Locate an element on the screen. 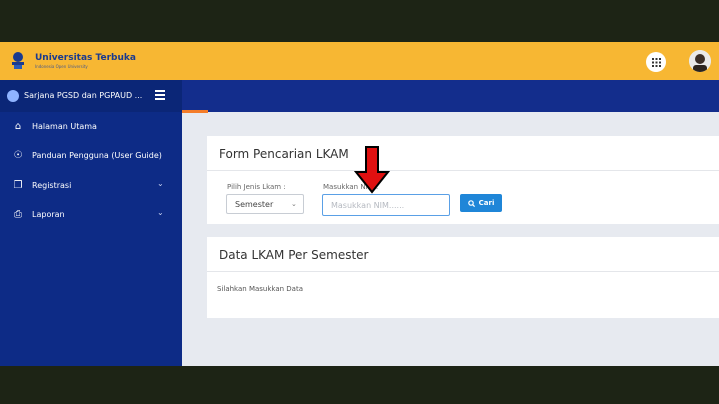 Image resolution: width=719 pixels, height=404 pixels. menu-toggle-icon is located at coordinates (160, 95).